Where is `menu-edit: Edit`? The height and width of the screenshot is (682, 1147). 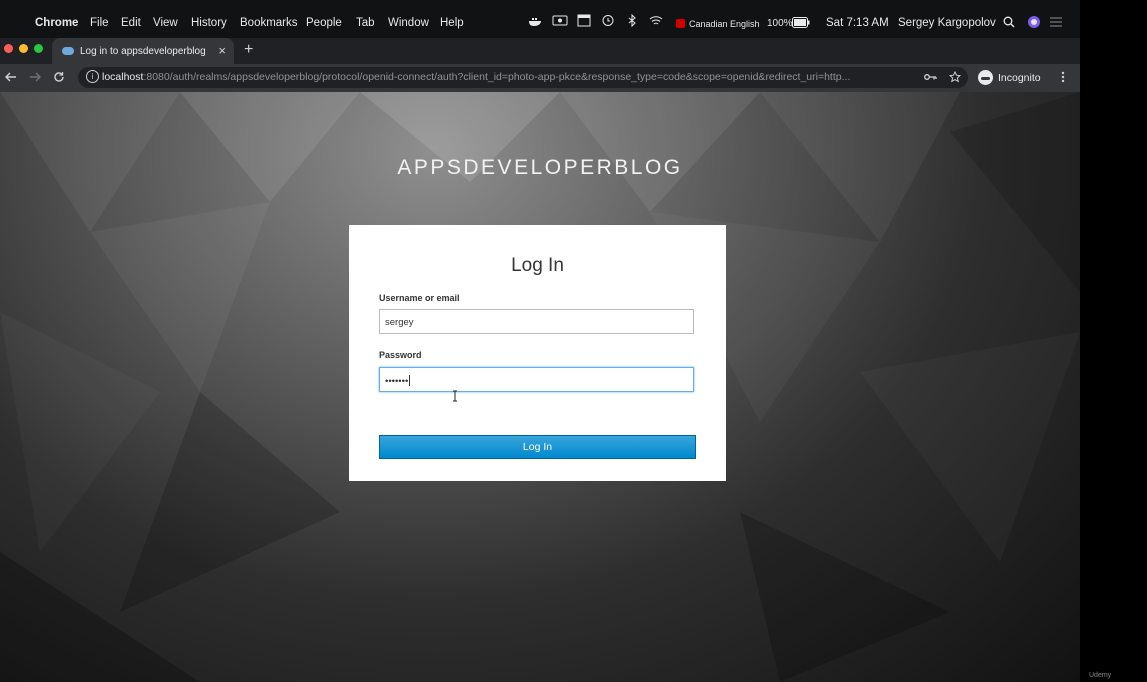 menu-edit: Edit is located at coordinates (131, 23).